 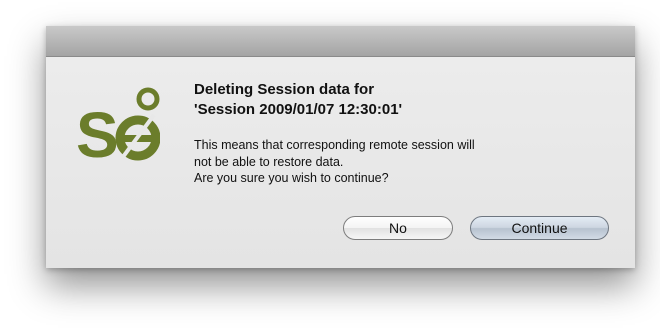 I want to click on selenium-logo-icon: S, so click(x=118, y=129).